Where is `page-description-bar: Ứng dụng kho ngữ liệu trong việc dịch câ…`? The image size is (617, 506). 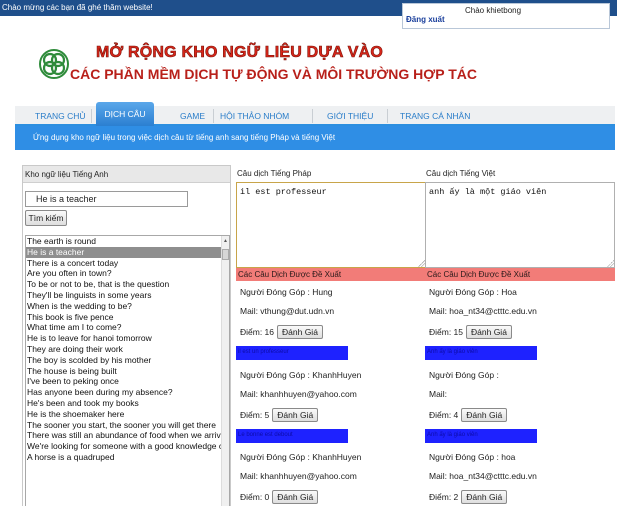 page-description-bar: Ứng dụng kho ngữ liệu trong việc dịch câ… is located at coordinates (315, 138).